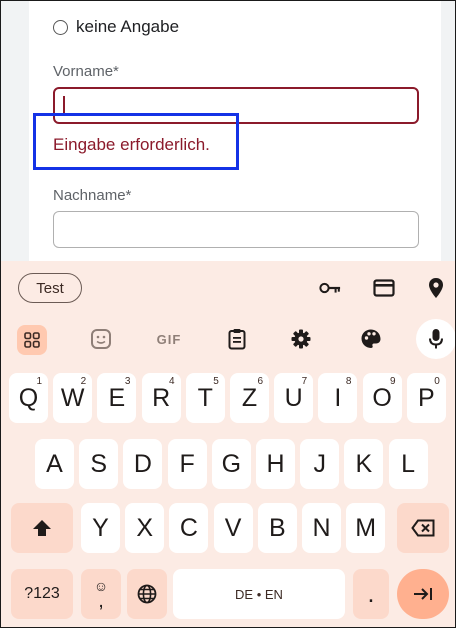 This screenshot has height=628, width=456. I want to click on key-label: X, so click(145, 527).